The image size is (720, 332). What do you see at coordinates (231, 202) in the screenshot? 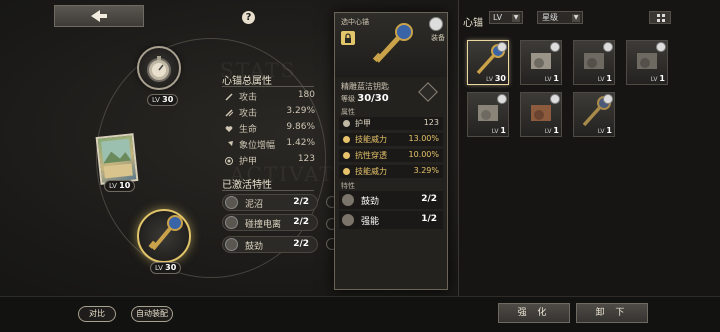
I see `trait-mire-icon` at bounding box center [231, 202].